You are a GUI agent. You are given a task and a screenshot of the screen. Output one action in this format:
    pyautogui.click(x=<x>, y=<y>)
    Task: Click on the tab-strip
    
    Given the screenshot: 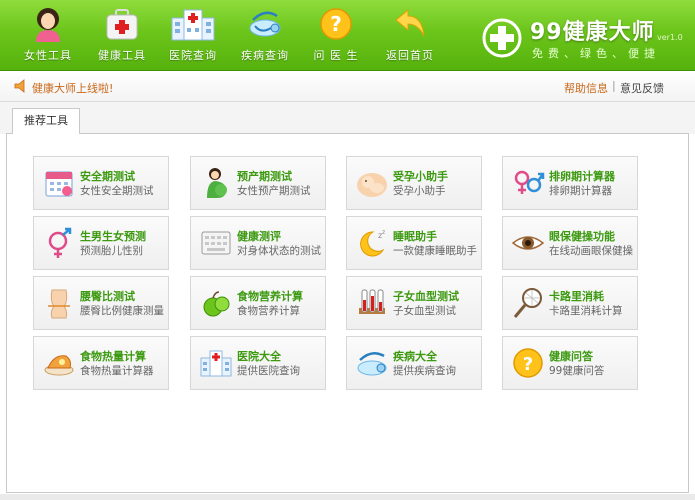 What is the action you would take?
    pyautogui.click(x=347, y=118)
    